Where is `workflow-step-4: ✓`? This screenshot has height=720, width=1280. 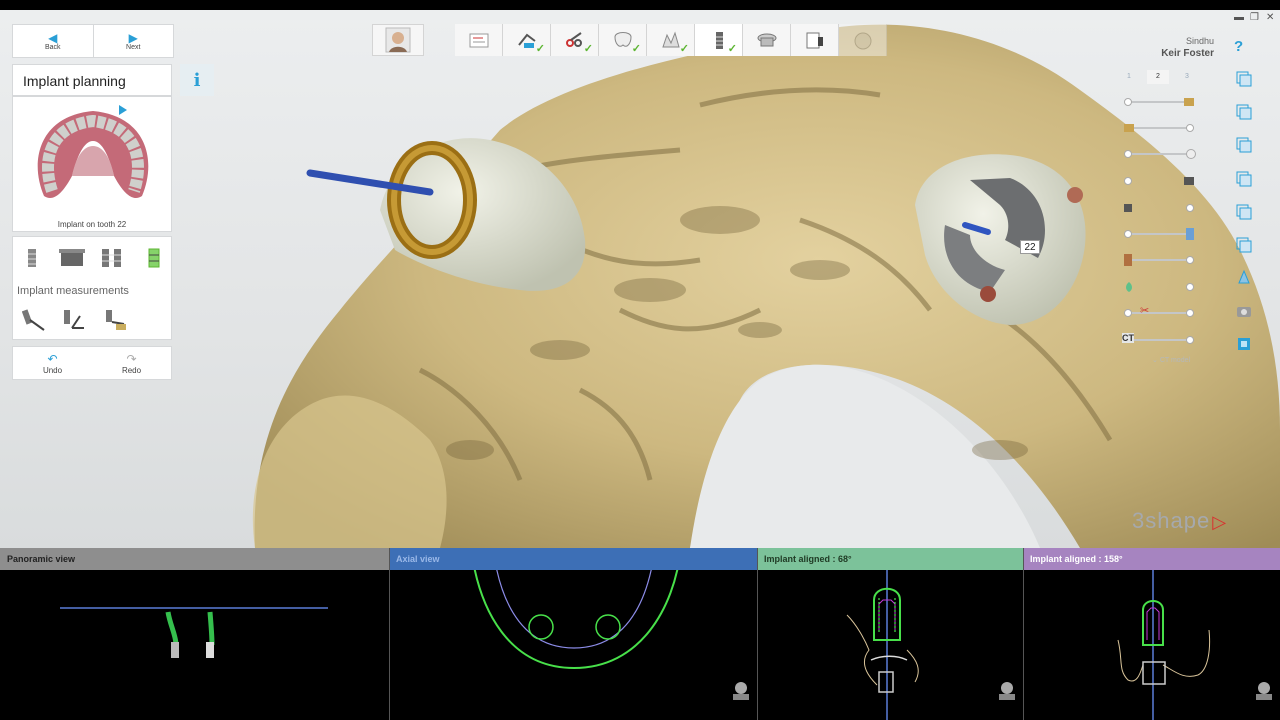
workflow-step-4: ✓ is located at coordinates (623, 40).